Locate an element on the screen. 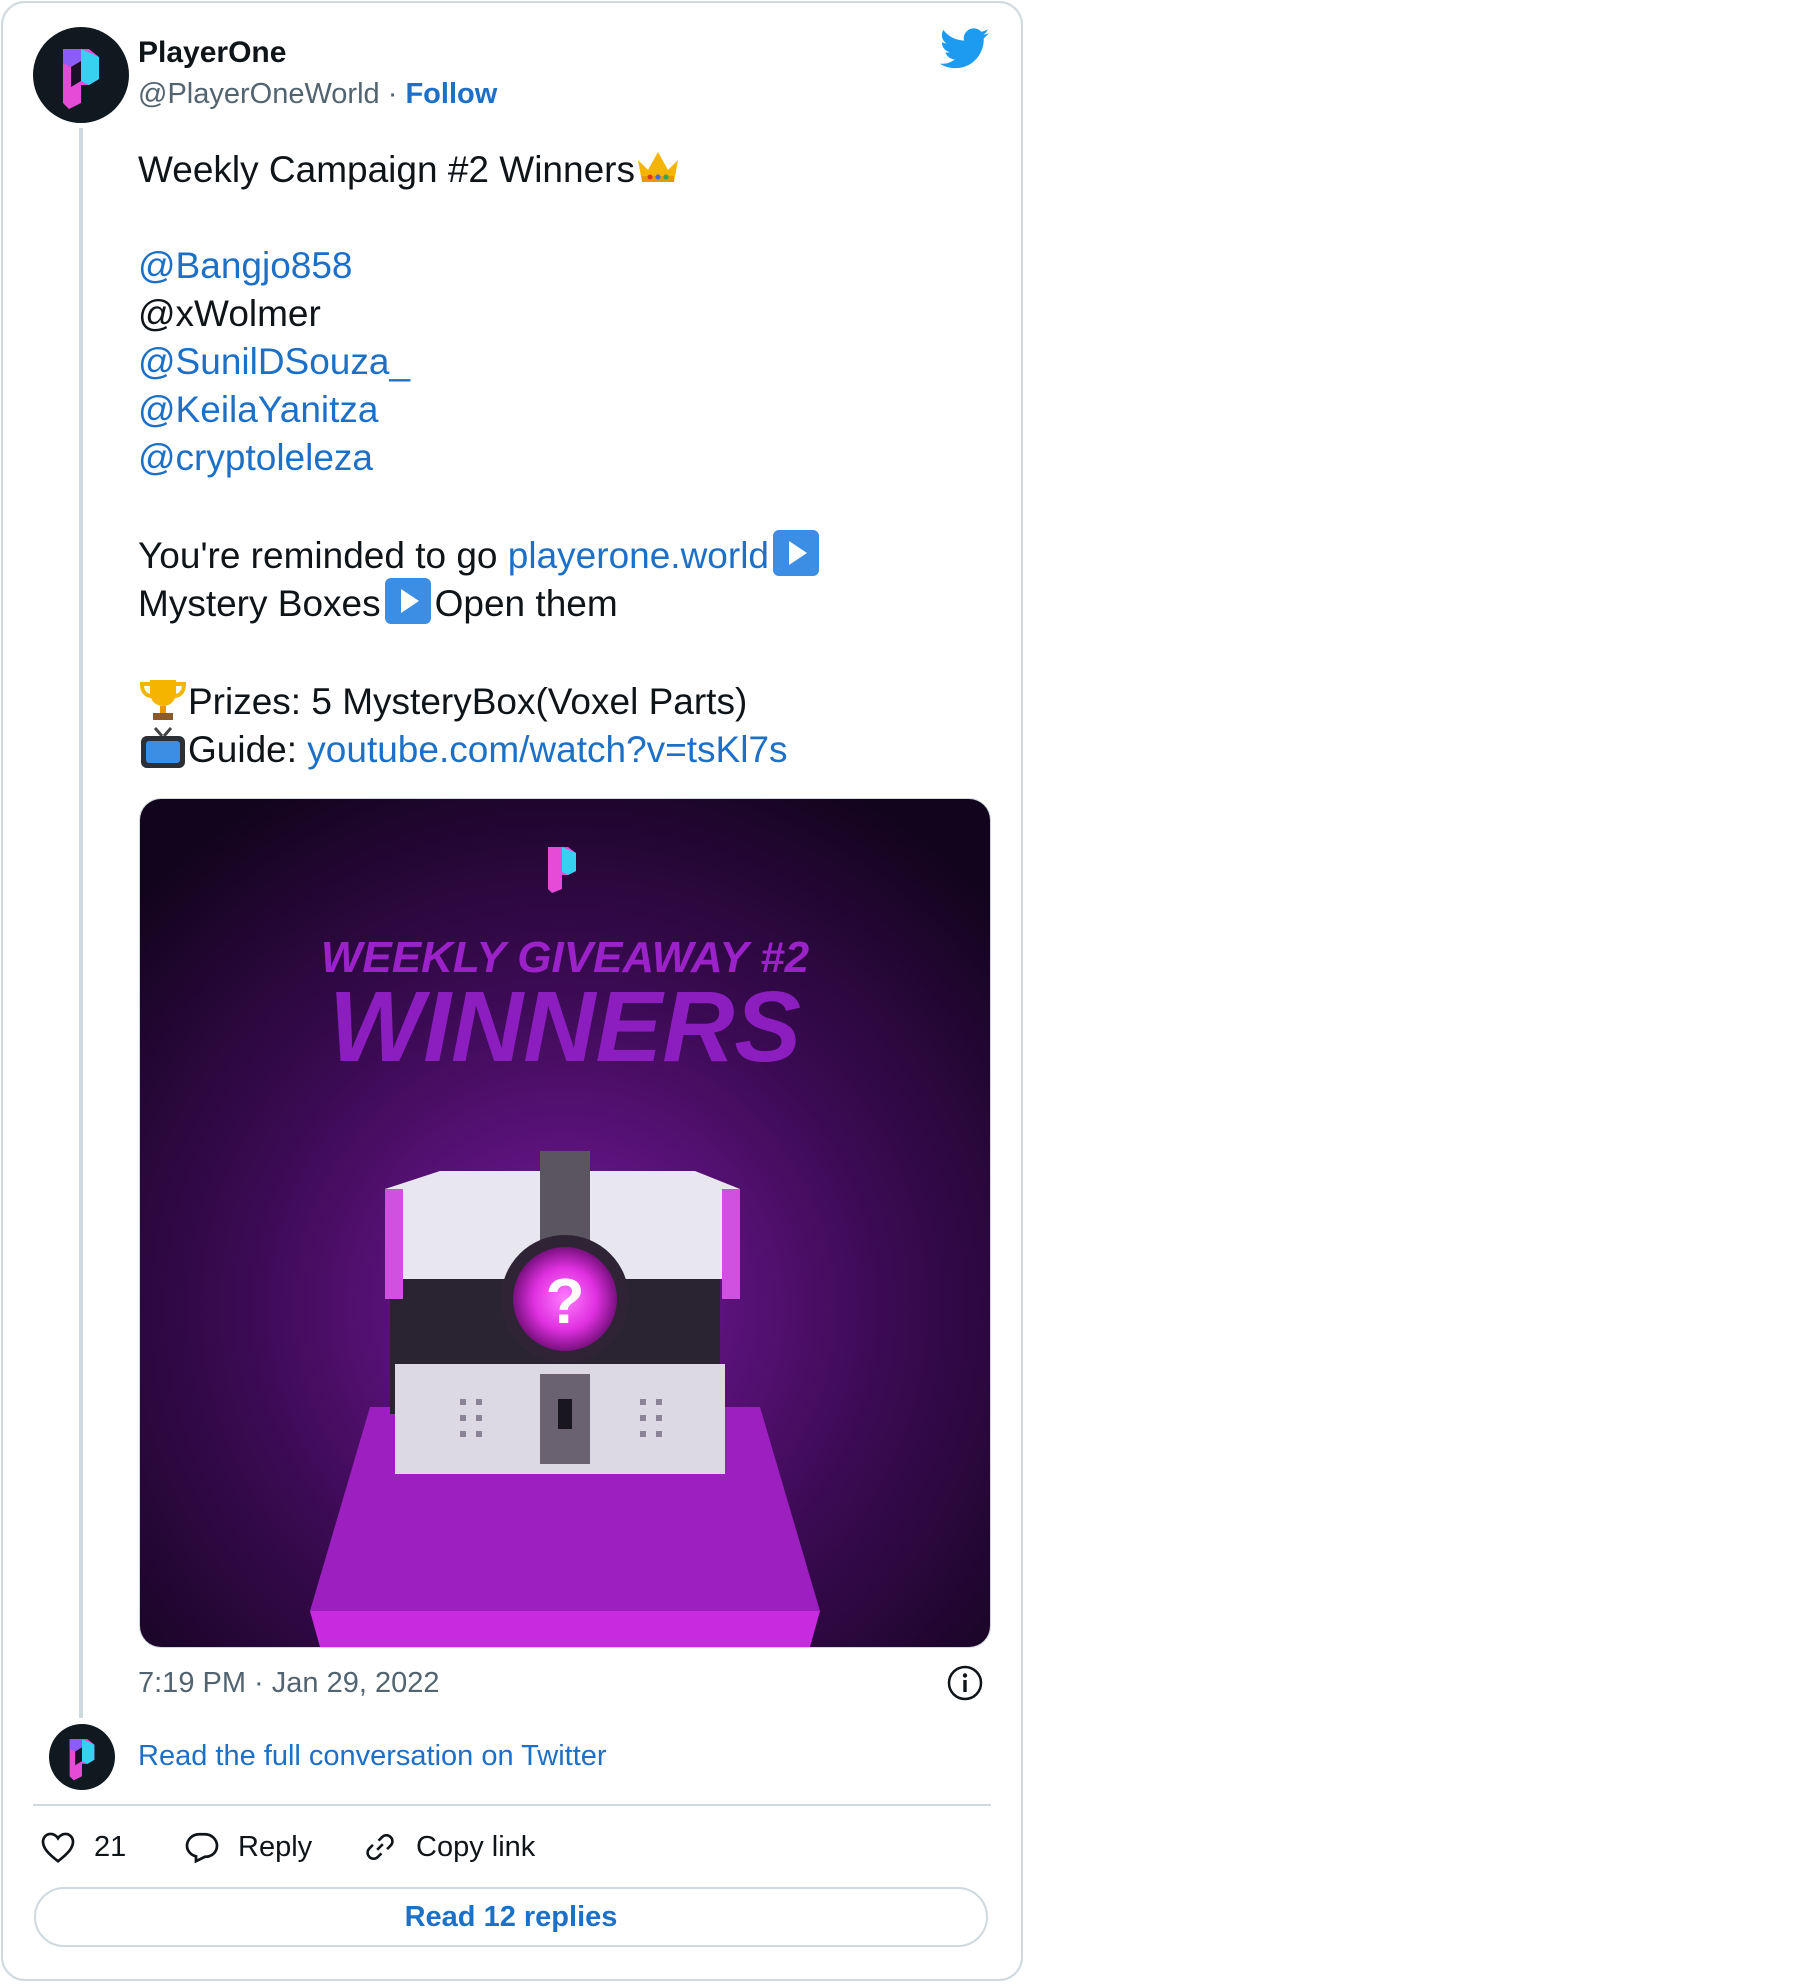 The width and height of the screenshot is (1804, 1984). television-icon is located at coordinates (163, 747).